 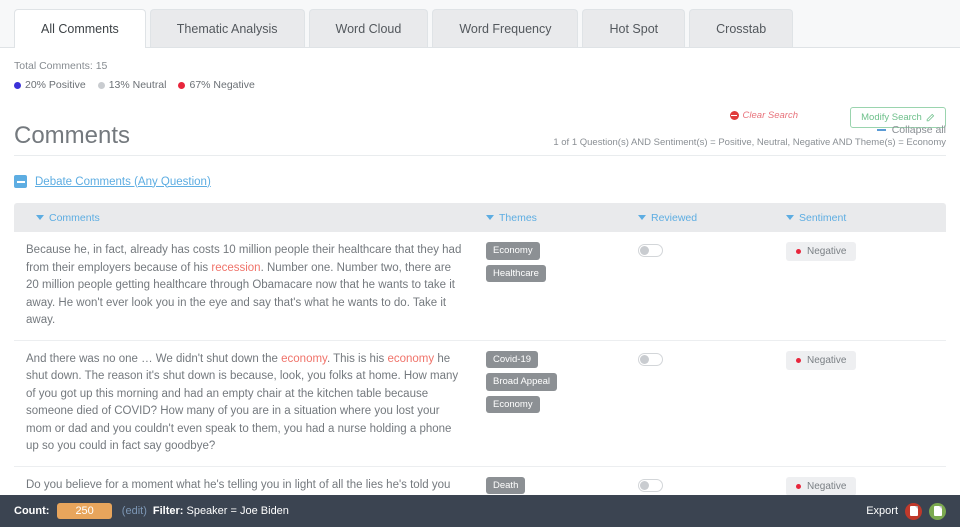 I want to click on tab-word-frequency: Word Frequency, so click(x=505, y=28).